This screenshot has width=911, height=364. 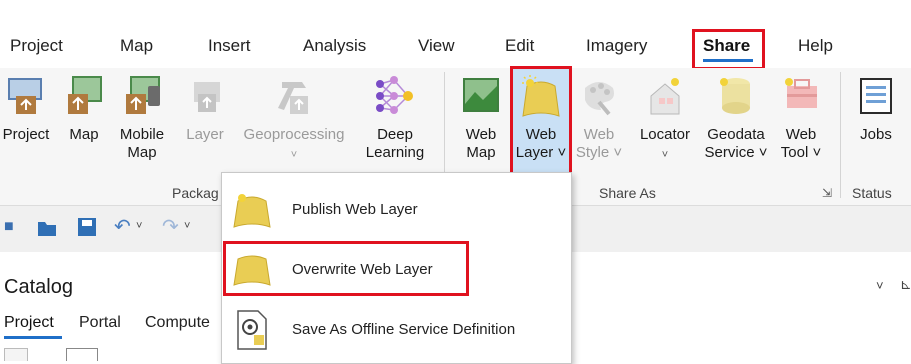 I want to click on mobile-map-icon, so click(x=143, y=95).